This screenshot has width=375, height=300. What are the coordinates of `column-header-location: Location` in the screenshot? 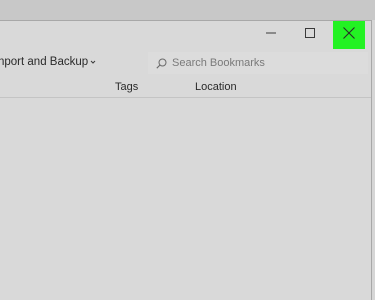 It's located at (216, 87).